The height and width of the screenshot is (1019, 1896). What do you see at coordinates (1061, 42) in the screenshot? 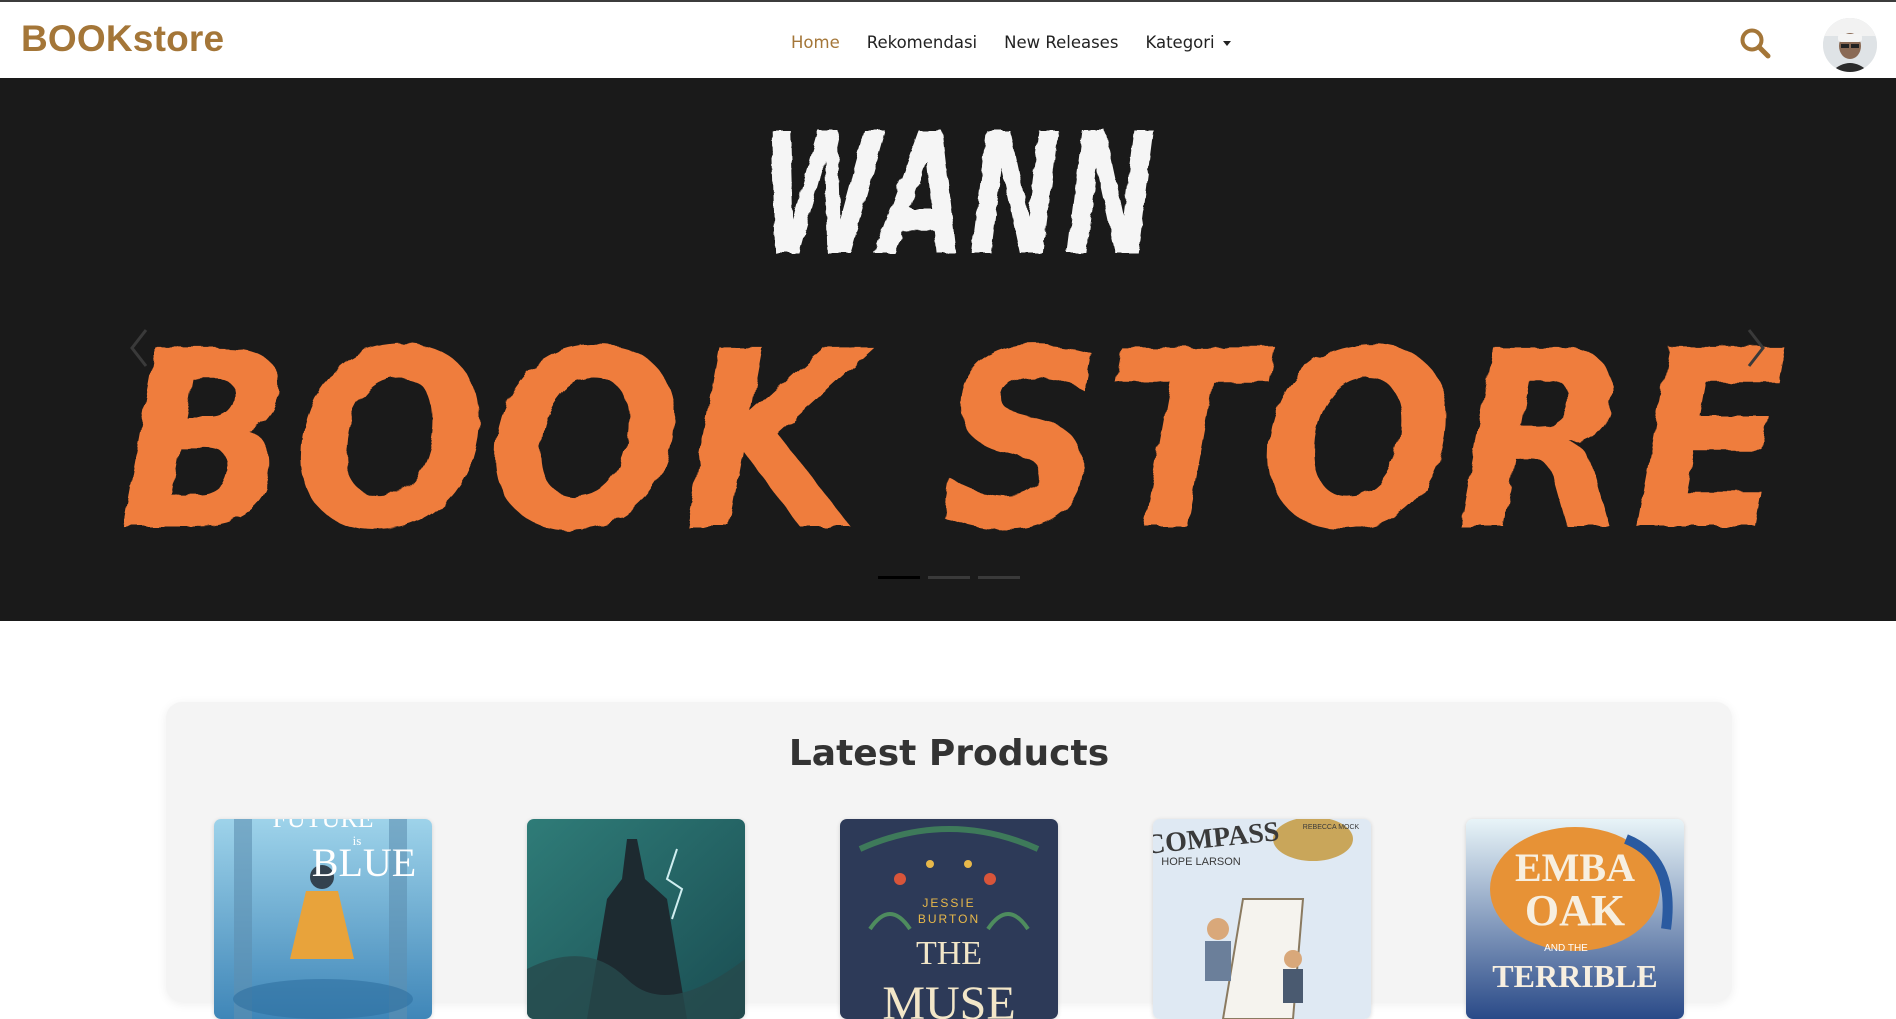
I see `nav-new-releases-link: New Releases` at bounding box center [1061, 42].